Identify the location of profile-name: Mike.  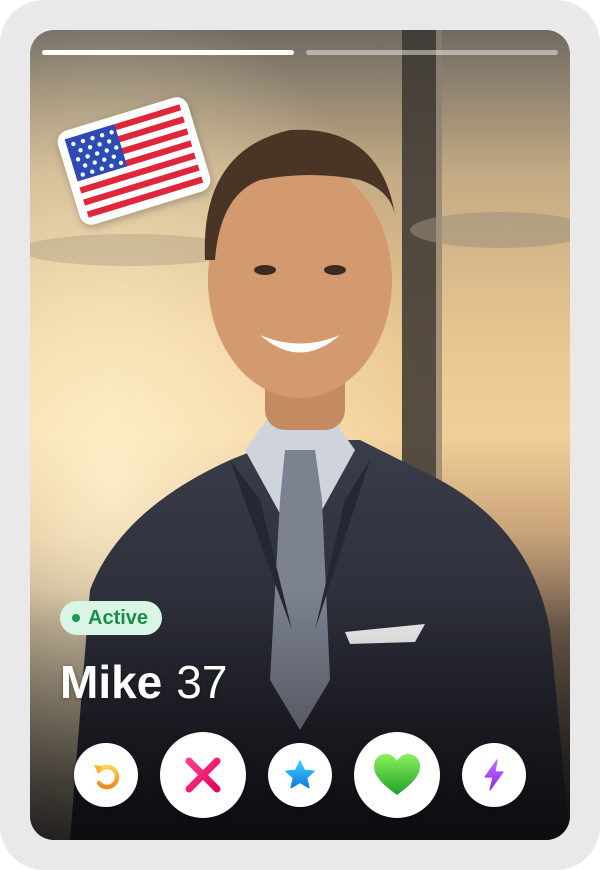
(111, 682).